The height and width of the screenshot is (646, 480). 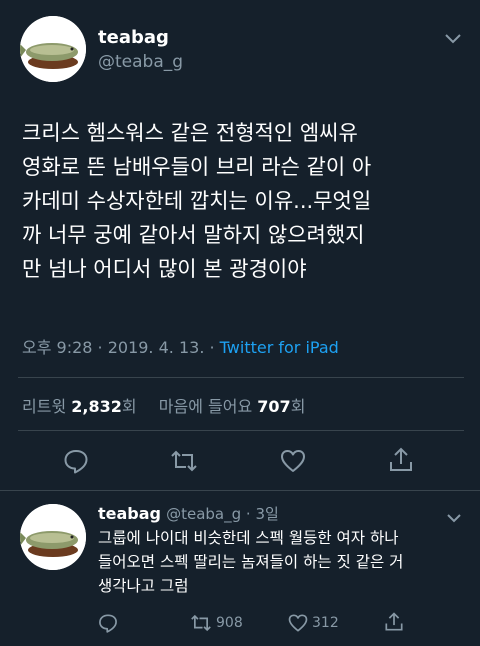 What do you see at coordinates (133, 37) in the screenshot?
I see `author-name: teabag` at bounding box center [133, 37].